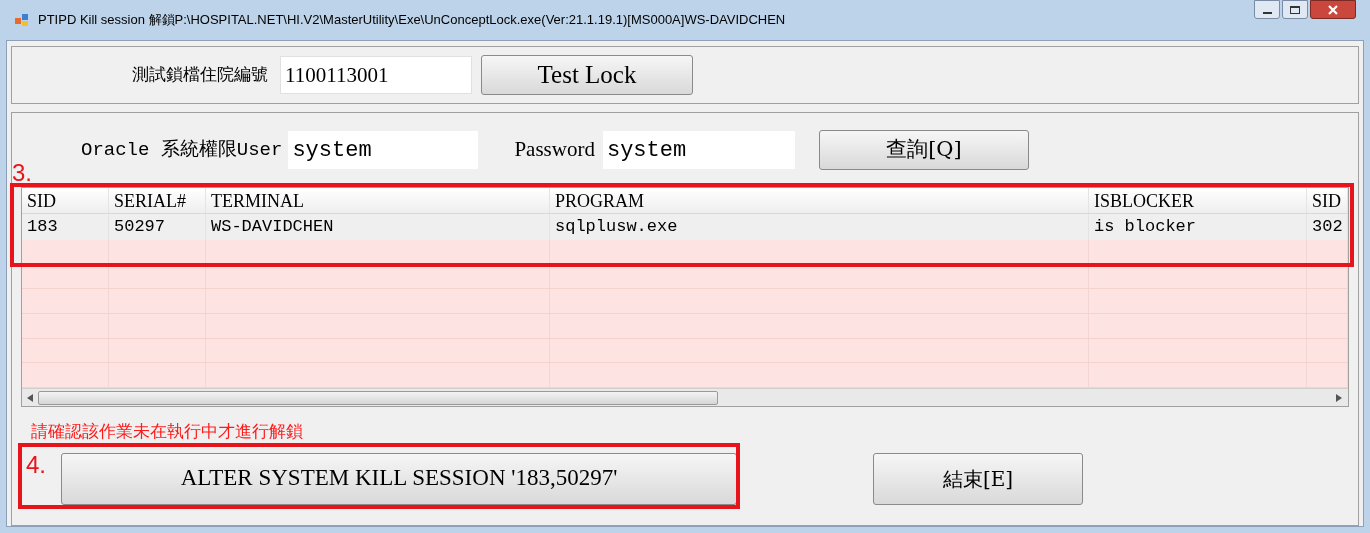 This screenshot has width=1370, height=533. I want to click on close-icon, so click(1333, 9).